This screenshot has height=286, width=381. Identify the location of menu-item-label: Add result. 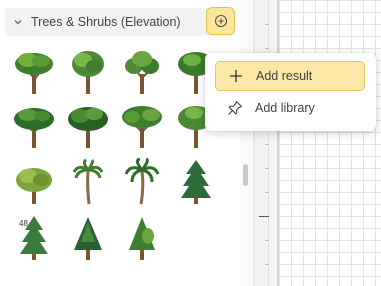
(284, 76).